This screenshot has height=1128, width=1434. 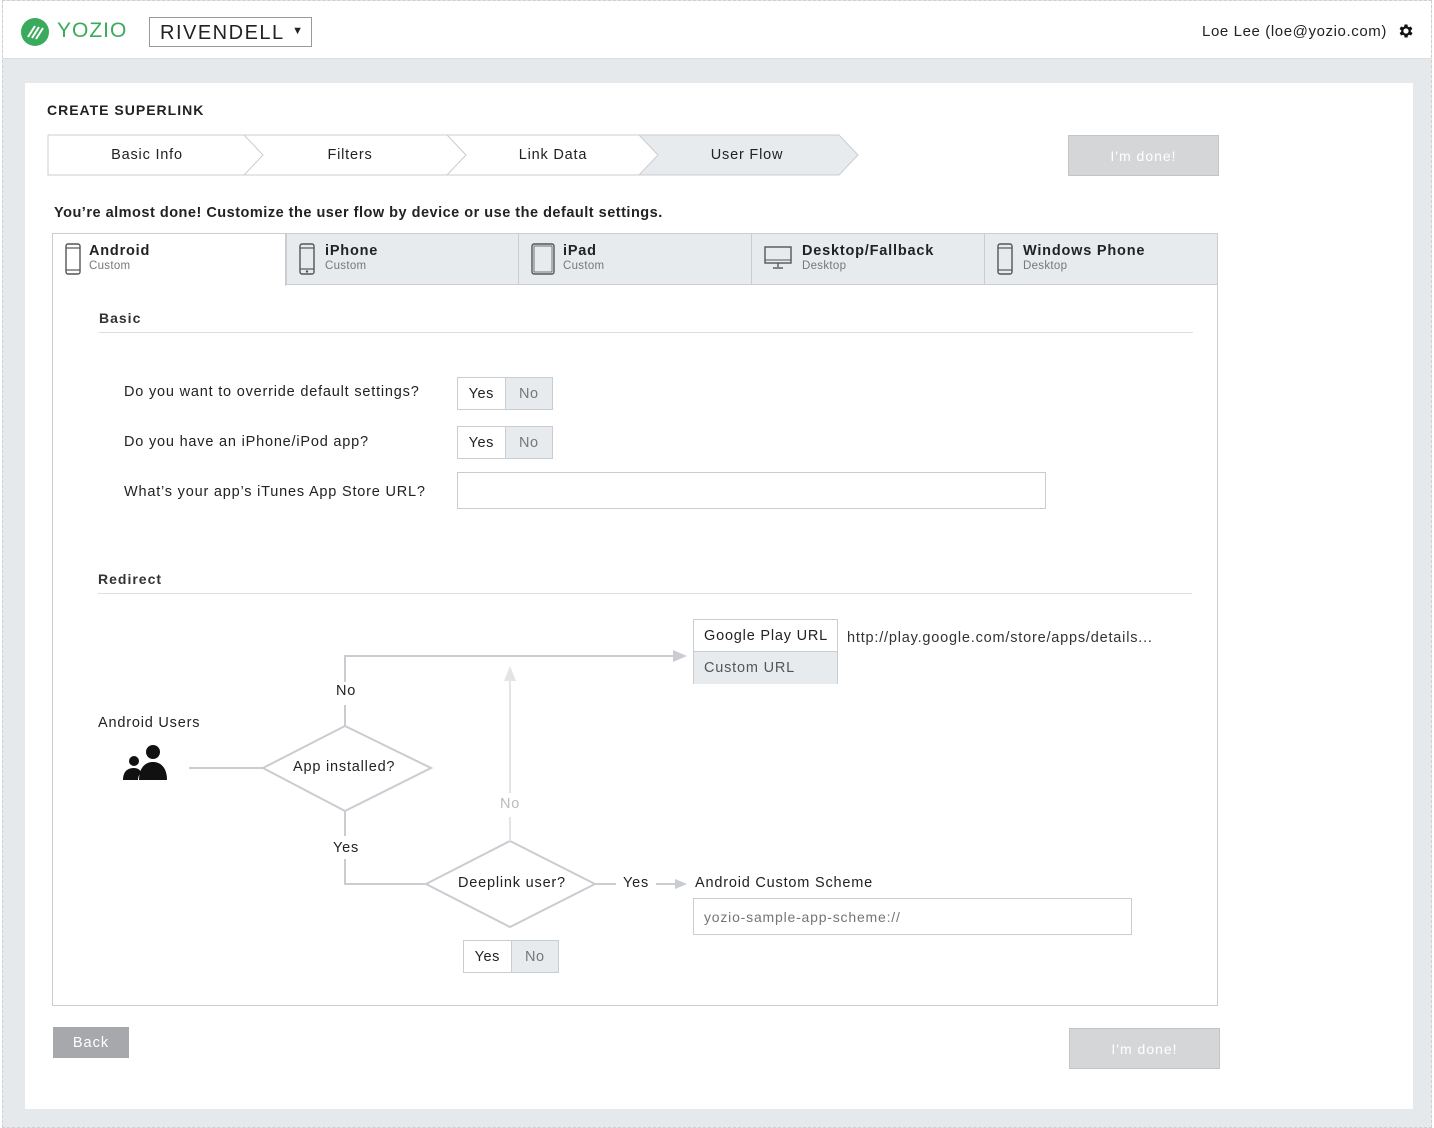 What do you see at coordinates (92, 30) in the screenshot?
I see `logo-text: YOZIO` at bounding box center [92, 30].